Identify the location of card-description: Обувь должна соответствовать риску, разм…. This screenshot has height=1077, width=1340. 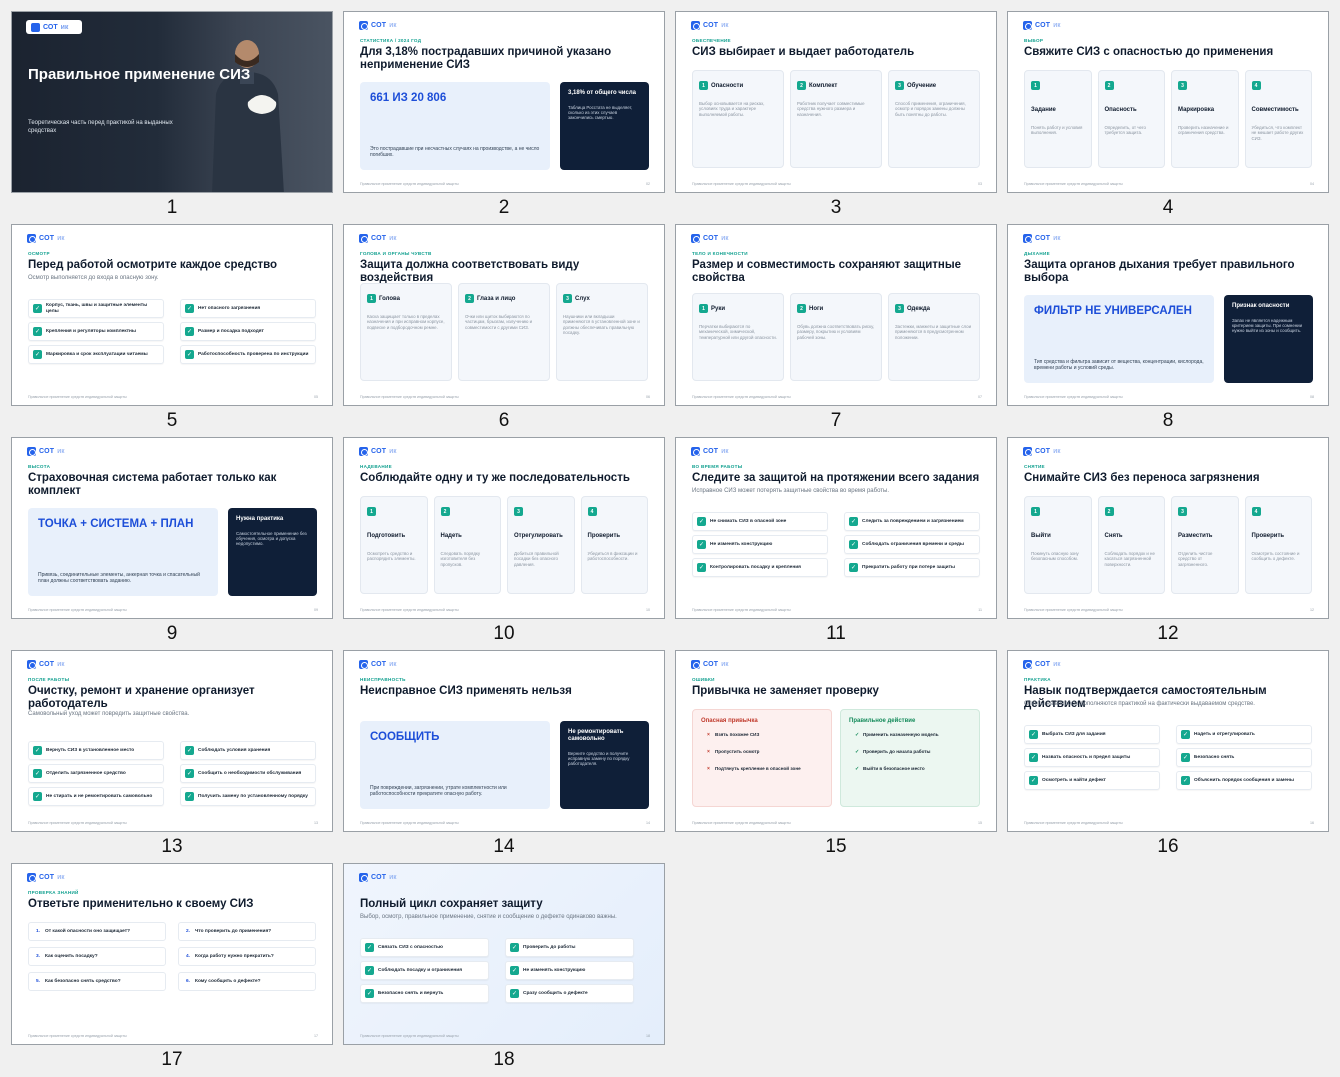
(836, 332).